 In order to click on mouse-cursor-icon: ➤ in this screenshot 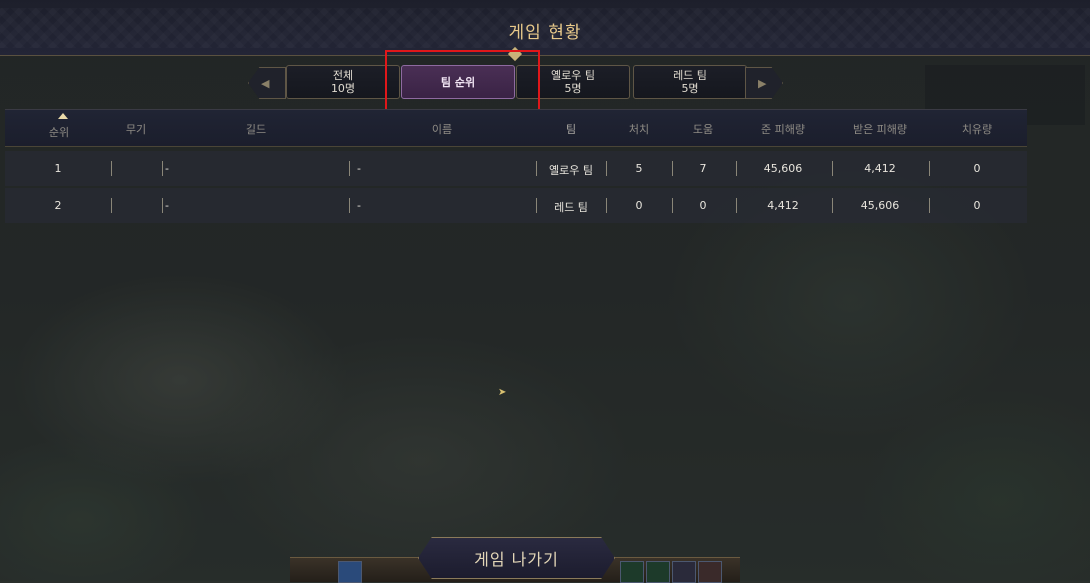, I will do `click(502, 392)`.